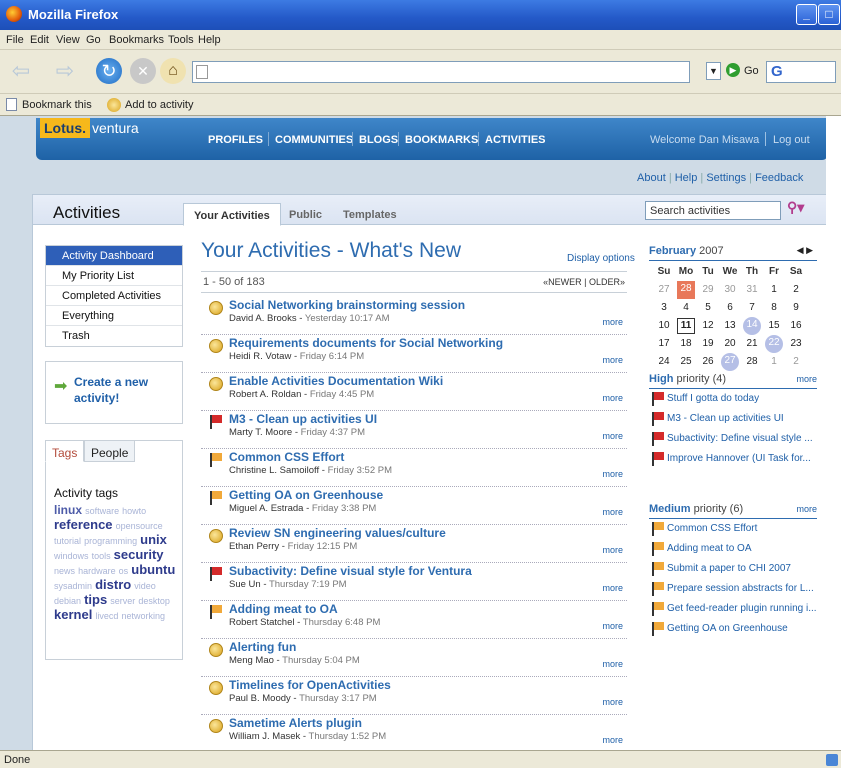 This screenshot has width=841, height=768. Describe the element at coordinates (143, 616) in the screenshot. I see `tag-link: networking` at that location.